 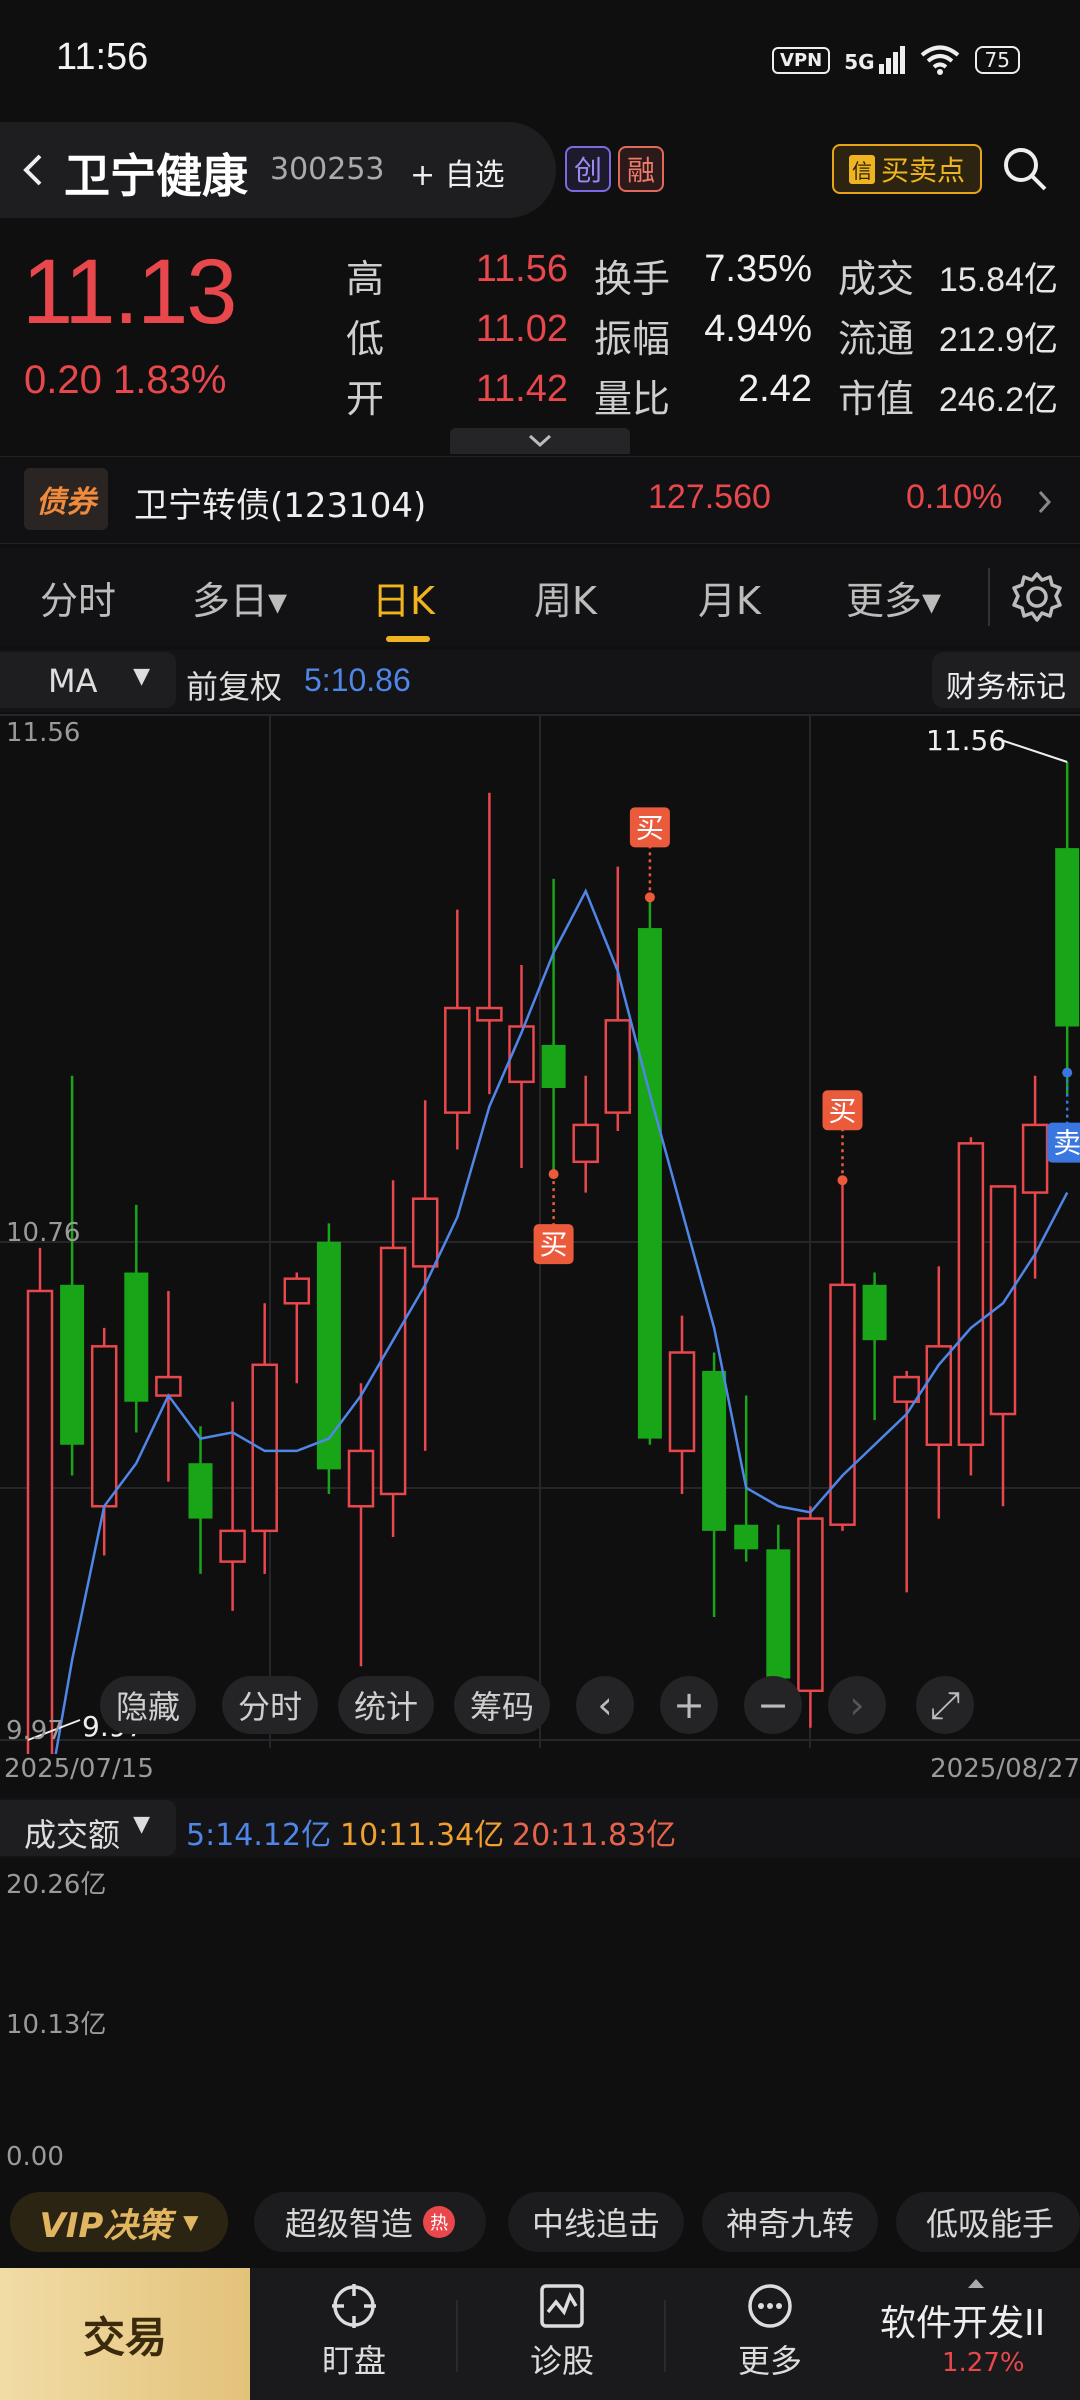 What do you see at coordinates (365, 339) in the screenshot?
I see `low-label: 低` at bounding box center [365, 339].